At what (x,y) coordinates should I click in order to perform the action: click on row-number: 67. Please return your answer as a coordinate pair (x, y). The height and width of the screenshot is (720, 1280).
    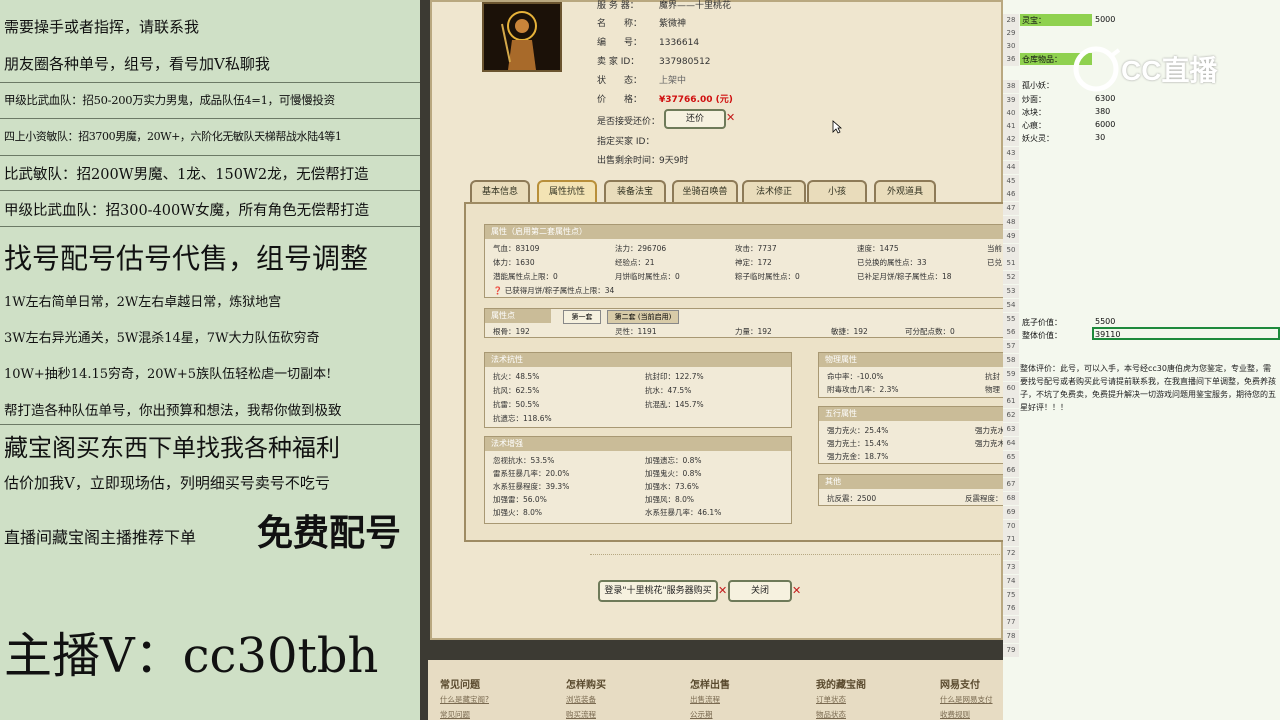
    Looking at the image, I should click on (1011, 485).